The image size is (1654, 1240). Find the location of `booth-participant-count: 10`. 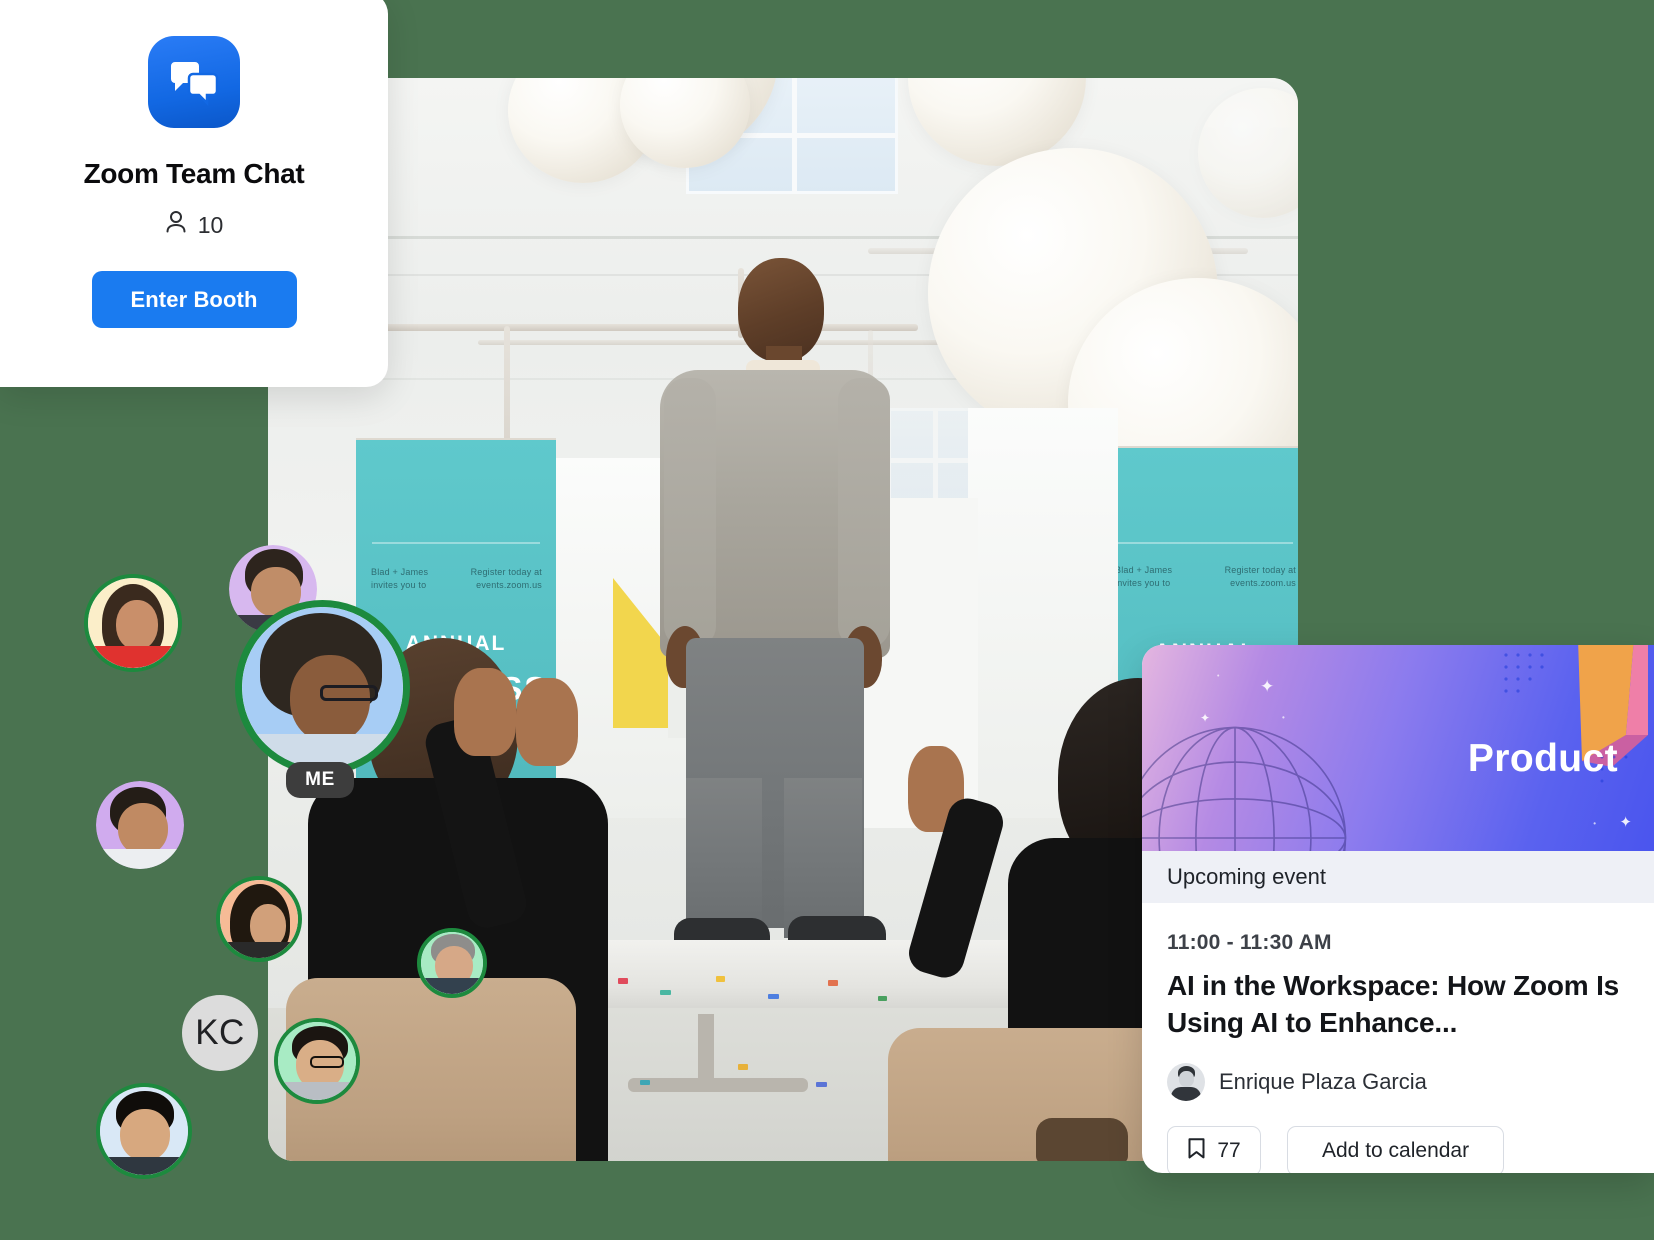

booth-participant-count: 10 is located at coordinates (194, 225).